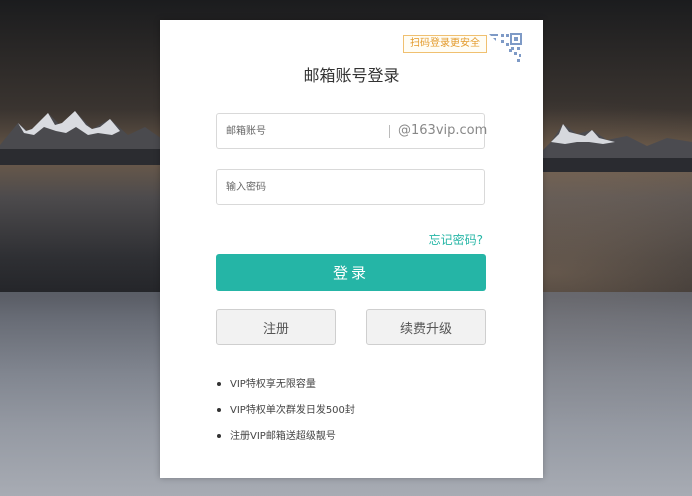  Describe the element at coordinates (614, 148) in the screenshot. I see `mountains-right-image` at that location.